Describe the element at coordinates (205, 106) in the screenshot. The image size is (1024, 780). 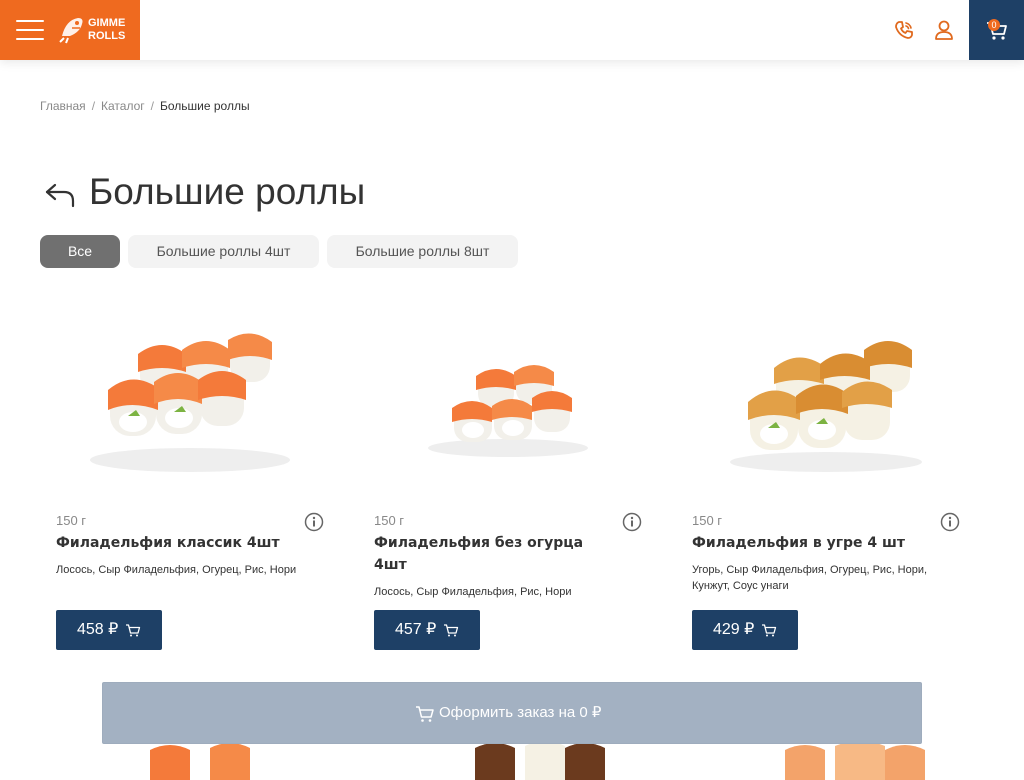
I see `breadcrumb-current: Большие роллы` at that location.